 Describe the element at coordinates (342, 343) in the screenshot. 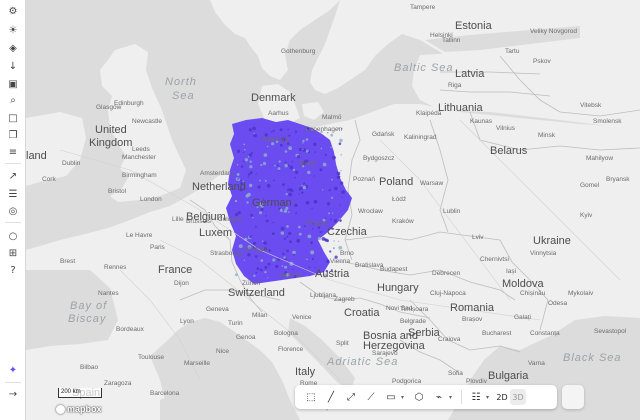

I see `label-split: Split` at that location.